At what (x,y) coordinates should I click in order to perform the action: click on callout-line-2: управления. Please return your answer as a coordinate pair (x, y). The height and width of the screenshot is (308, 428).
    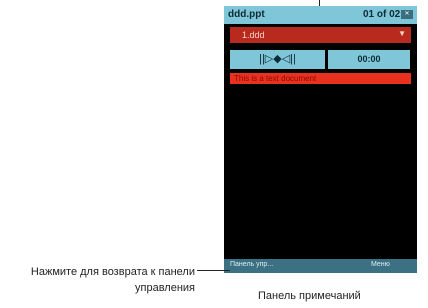
    Looking at the image, I should click on (165, 288).